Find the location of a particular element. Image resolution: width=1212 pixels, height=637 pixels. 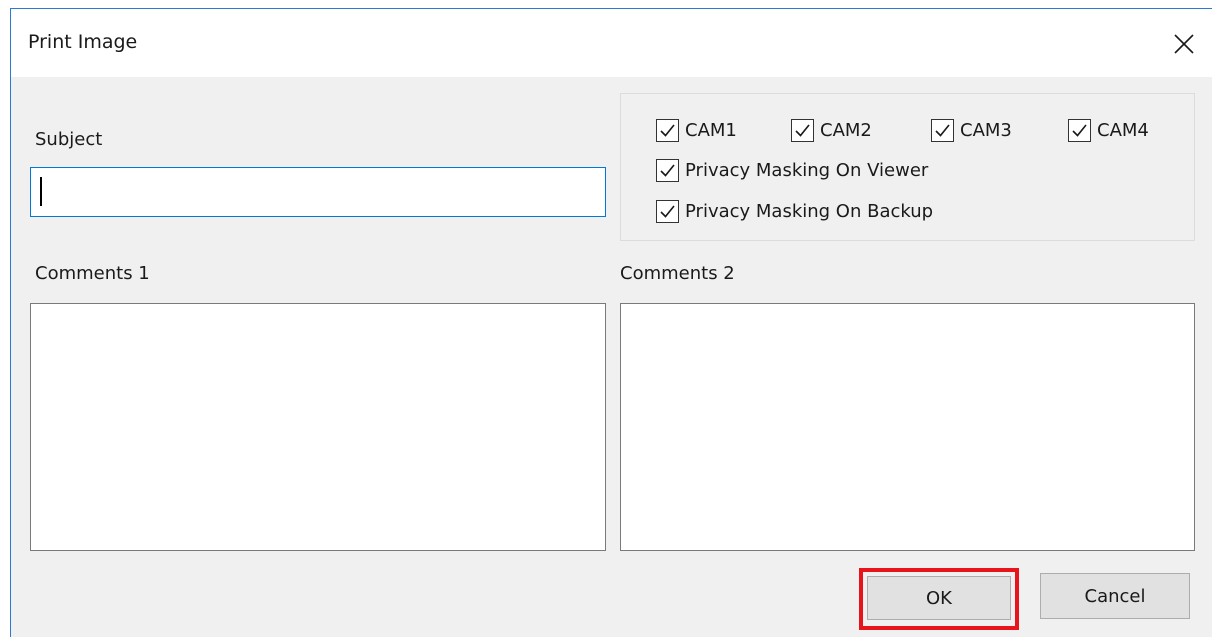

ok-button: OK is located at coordinates (939, 598).